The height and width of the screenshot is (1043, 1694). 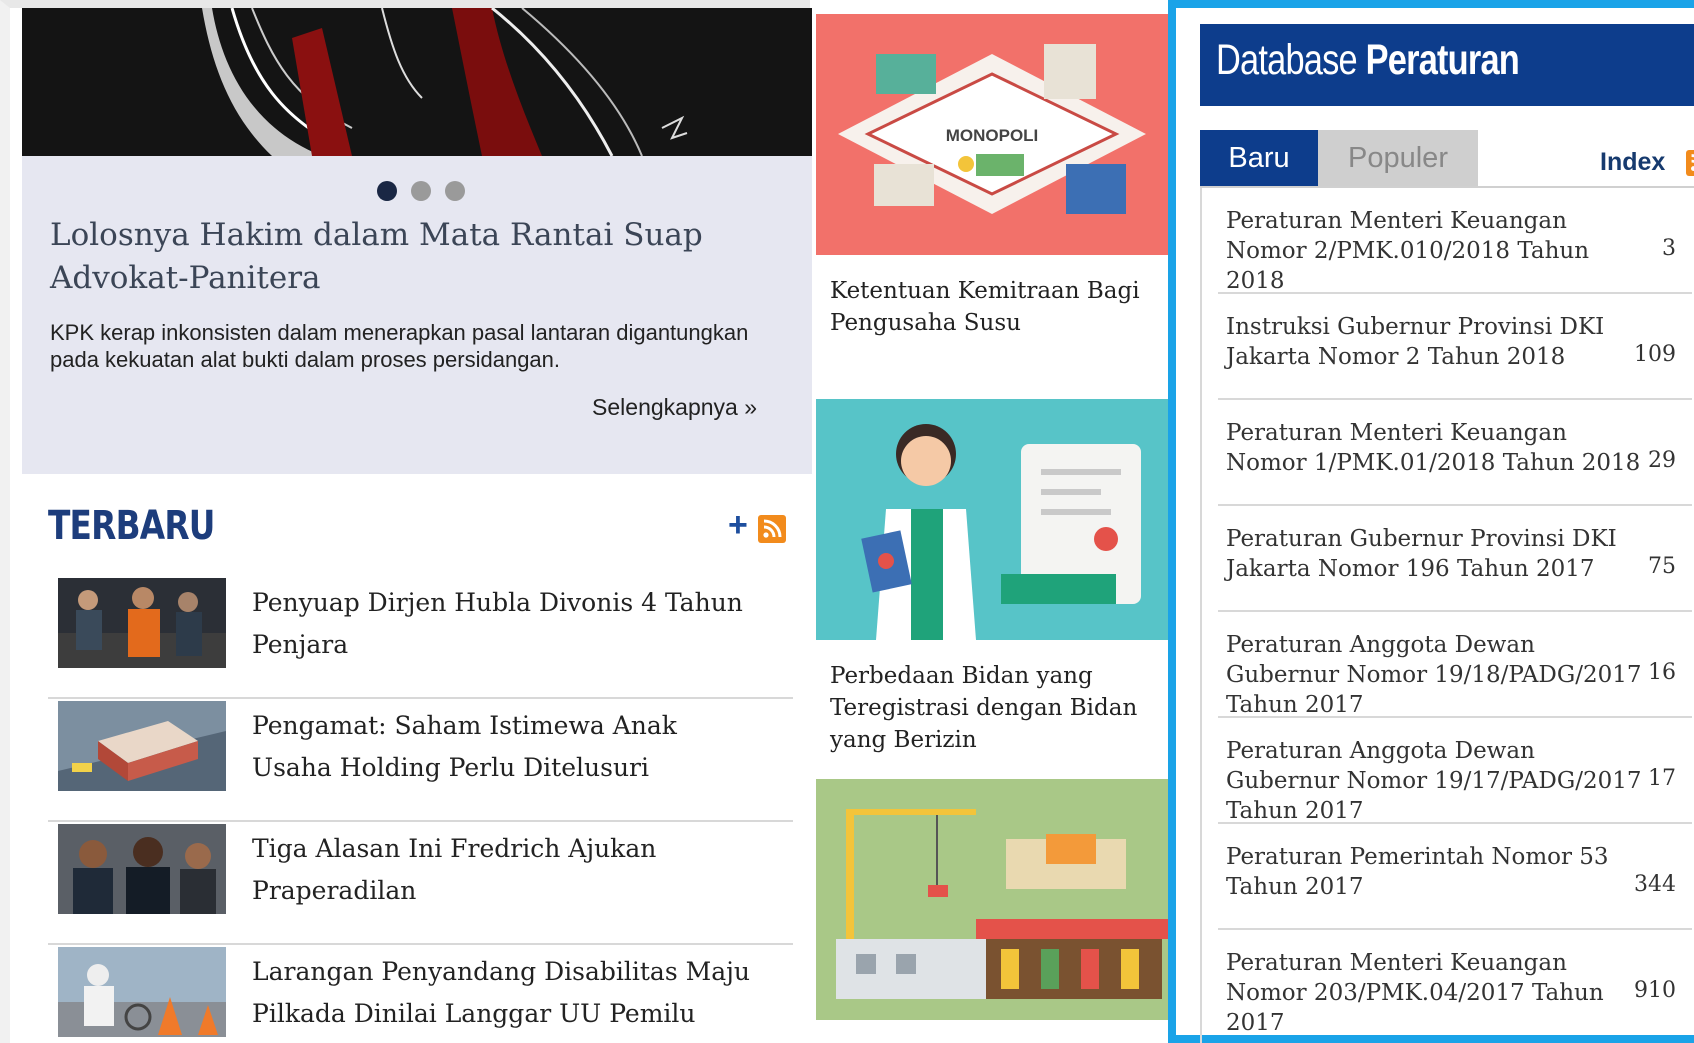 I want to click on regulation-view-count: 910, so click(x=1655, y=990).